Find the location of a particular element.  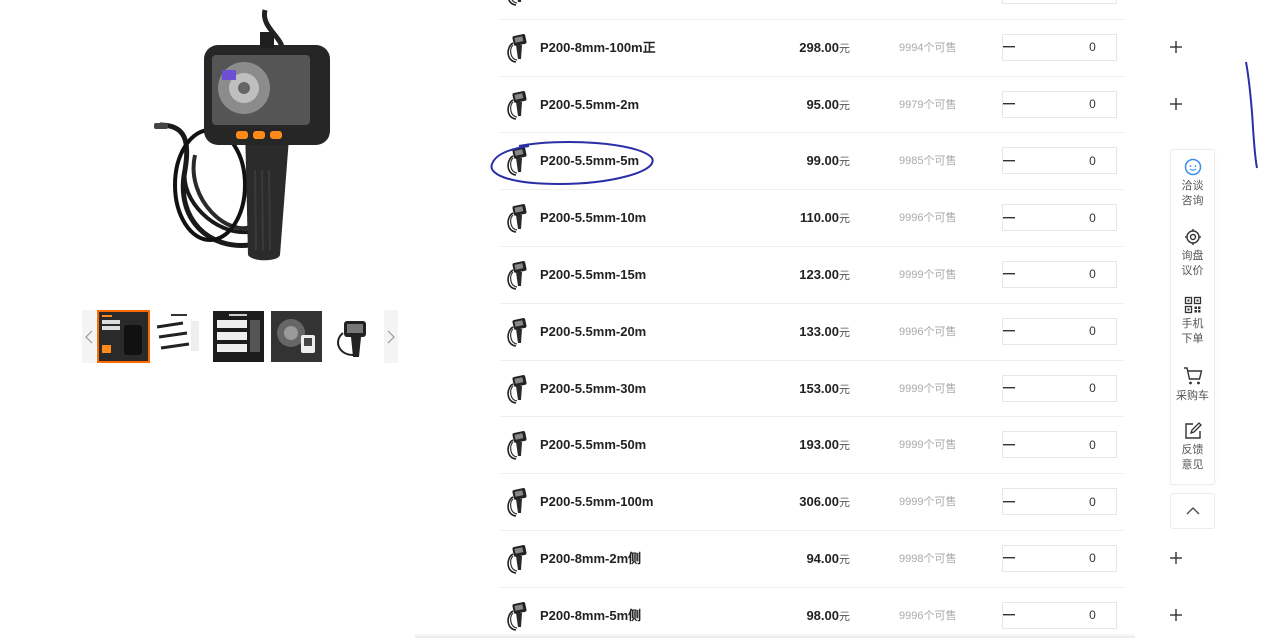

main-product-image is located at coordinates (245, 135).